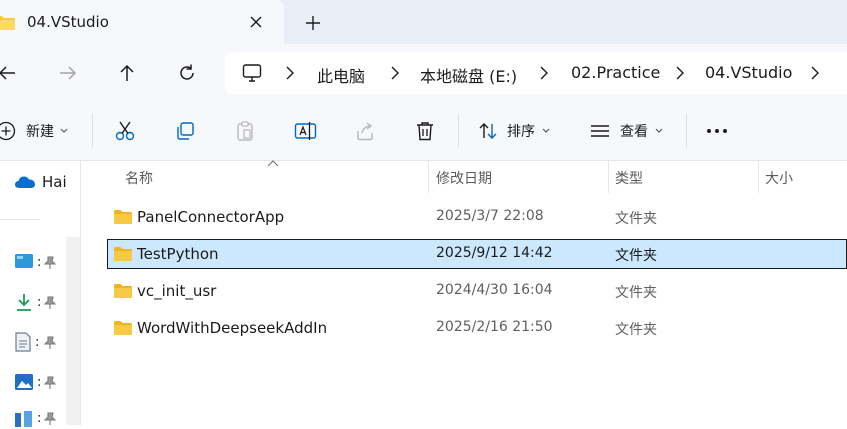 The height and width of the screenshot is (429, 847). Describe the element at coordinates (494, 290) in the screenshot. I see `file-modified-date: 2024/4/30 16:04` at that location.